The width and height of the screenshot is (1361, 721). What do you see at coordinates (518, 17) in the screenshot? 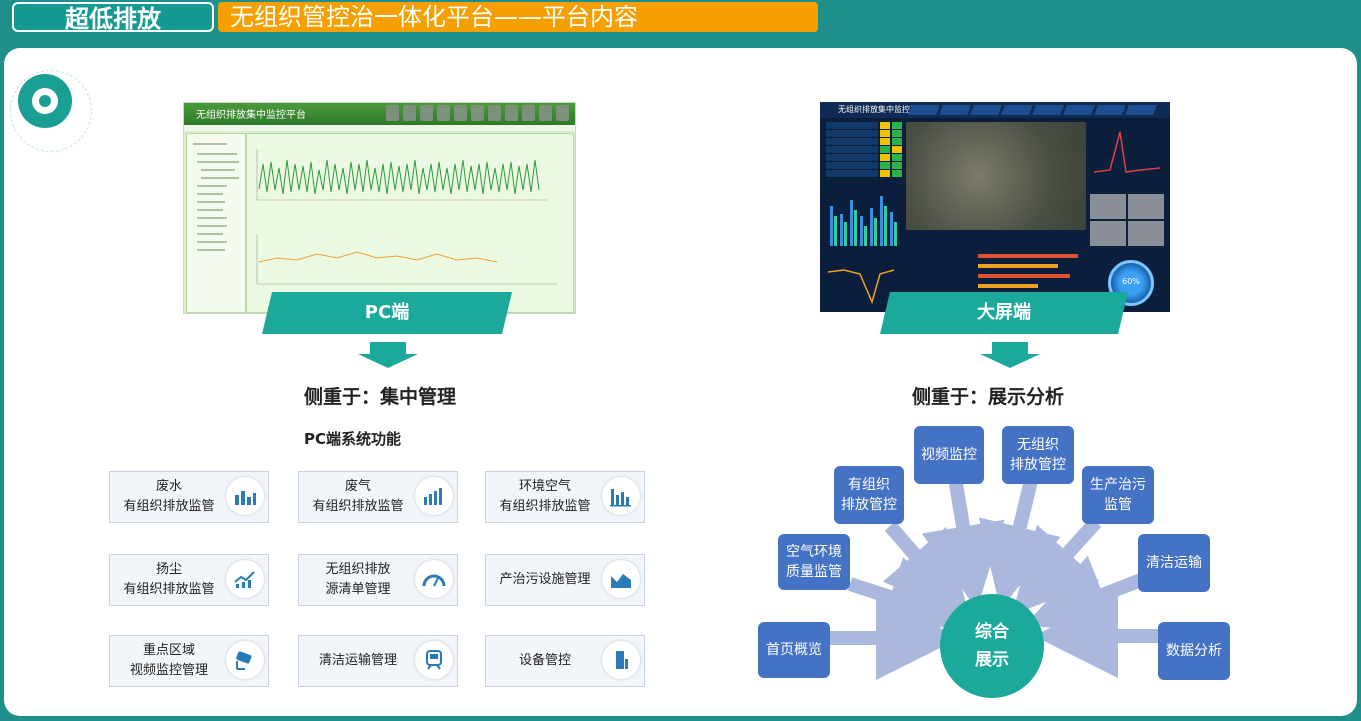
I see `page-title: 无组织管控治一体化平台——平台内容` at bounding box center [518, 17].